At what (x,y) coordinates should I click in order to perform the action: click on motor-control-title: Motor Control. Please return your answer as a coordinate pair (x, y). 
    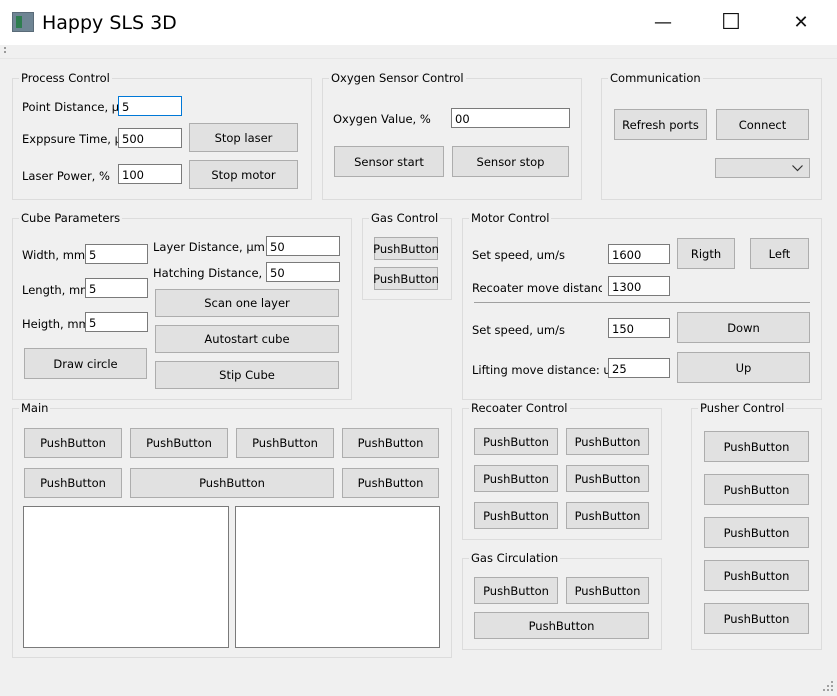
    Looking at the image, I should click on (510, 218).